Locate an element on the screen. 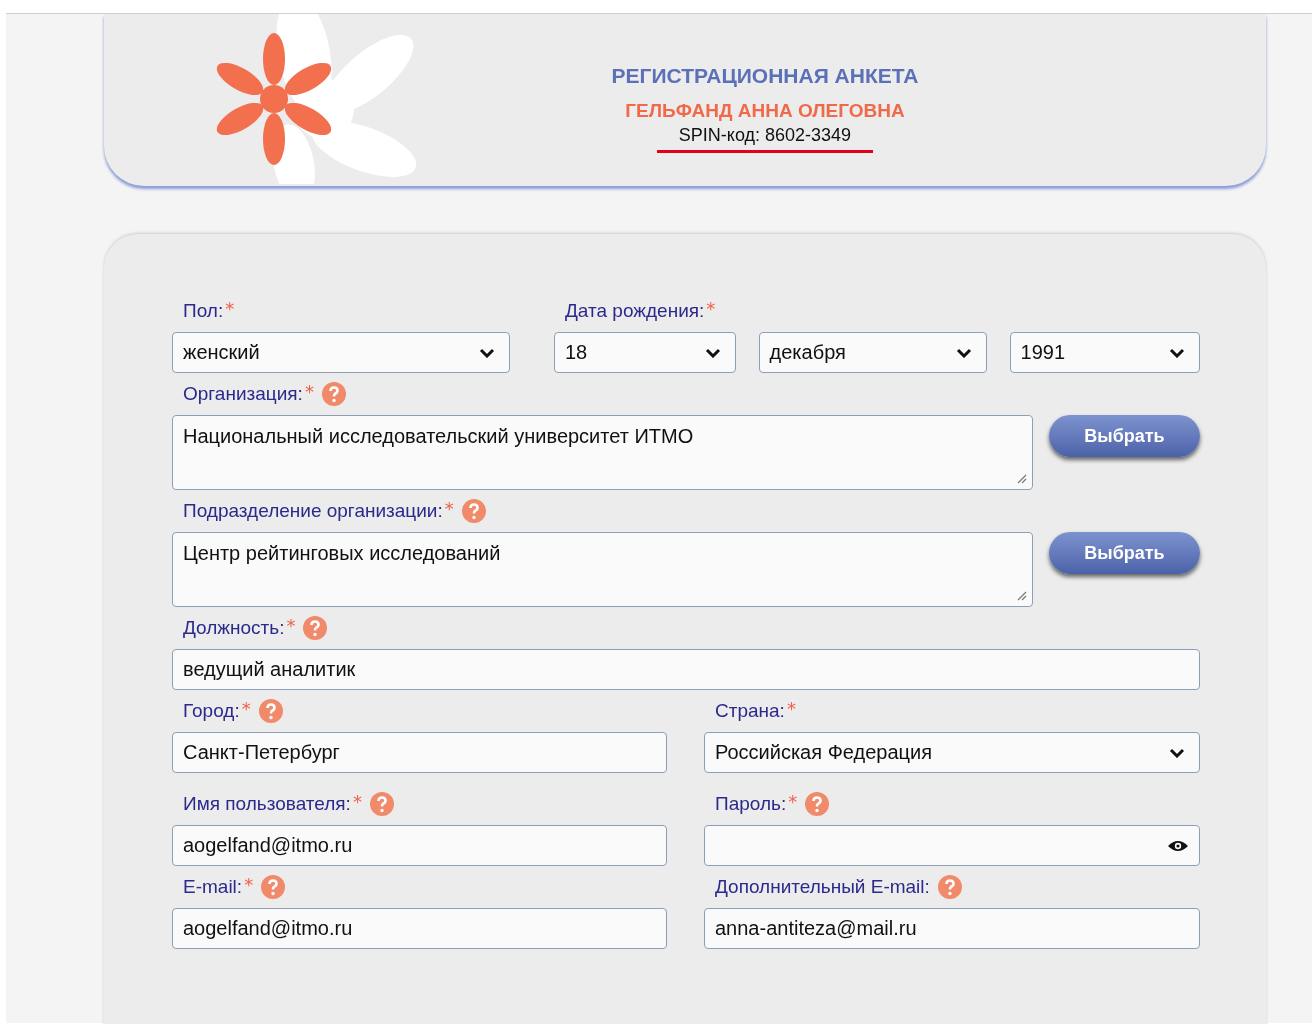 This screenshot has width=1312, height=1024. field-label: Дополнительный E-mail: is located at coordinates (822, 887).